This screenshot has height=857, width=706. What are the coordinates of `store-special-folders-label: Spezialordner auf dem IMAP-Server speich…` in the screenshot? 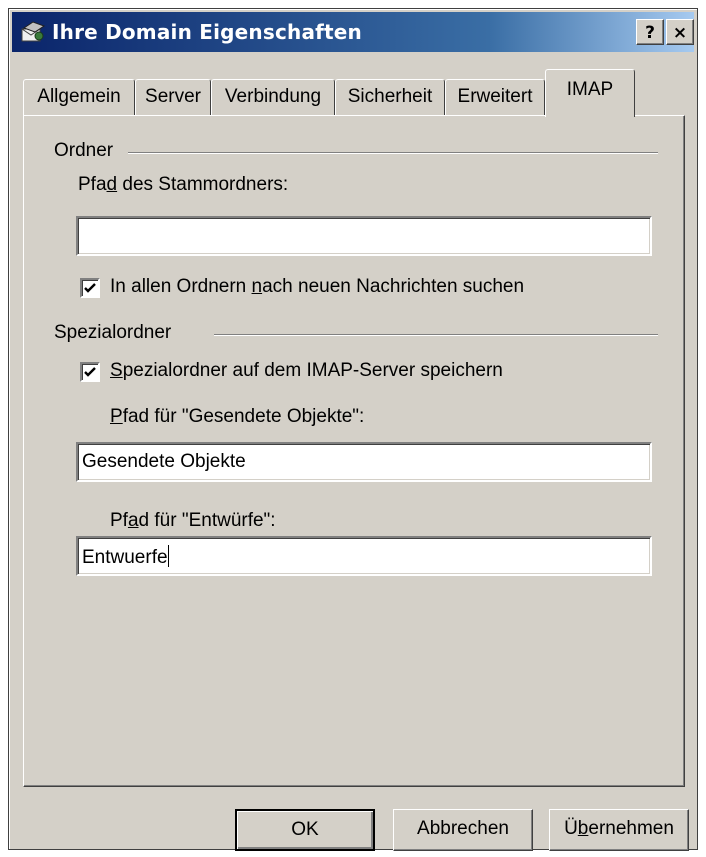 It's located at (306, 371).